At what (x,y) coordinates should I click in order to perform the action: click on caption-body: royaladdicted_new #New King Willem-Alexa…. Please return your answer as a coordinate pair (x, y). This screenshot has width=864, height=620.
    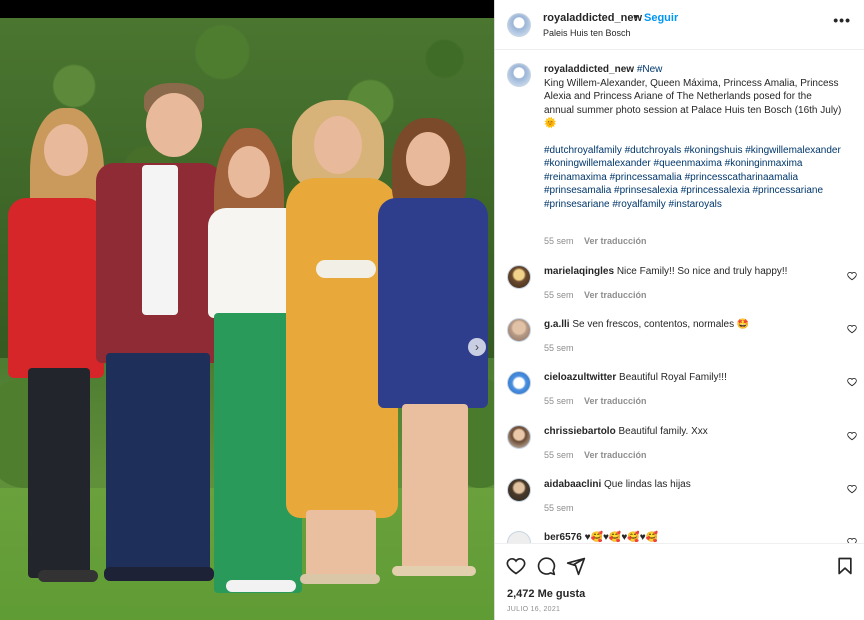
    Looking at the image, I should click on (694, 137).